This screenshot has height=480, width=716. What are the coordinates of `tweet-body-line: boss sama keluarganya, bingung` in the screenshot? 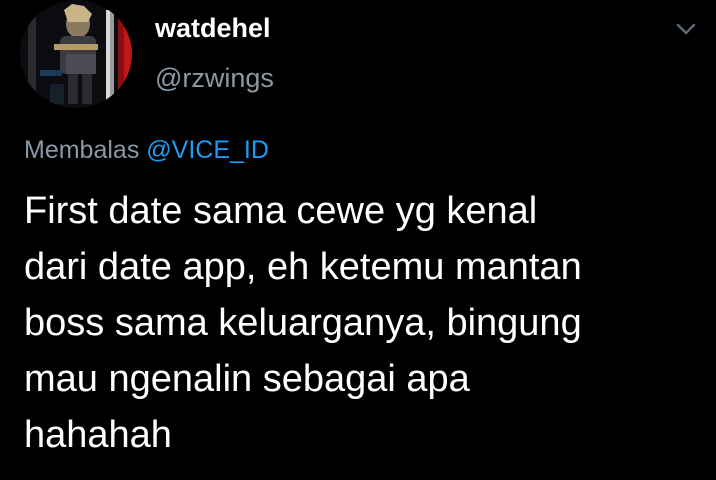 It's located at (303, 323).